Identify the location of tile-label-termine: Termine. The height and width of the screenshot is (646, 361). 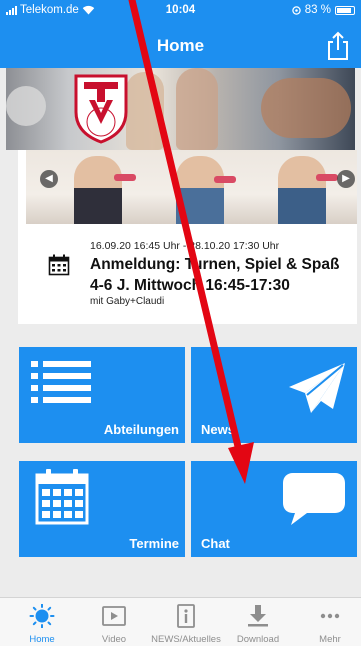
(154, 543).